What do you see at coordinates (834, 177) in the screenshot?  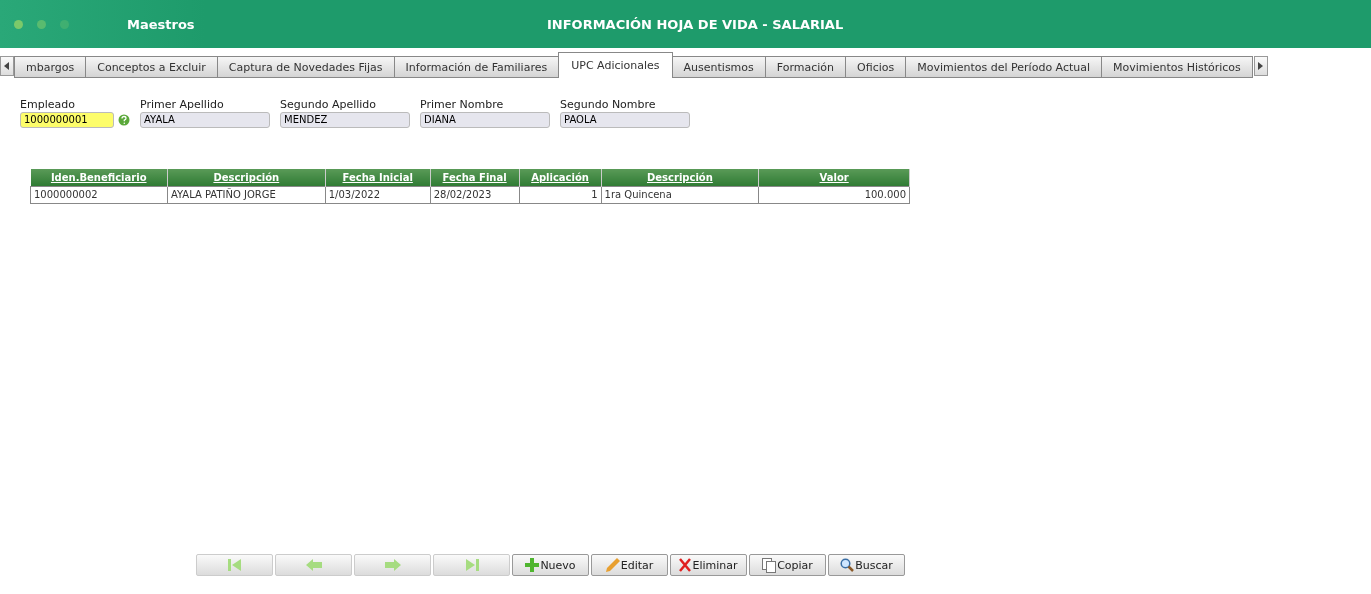 I see `column-header: Valor` at bounding box center [834, 177].